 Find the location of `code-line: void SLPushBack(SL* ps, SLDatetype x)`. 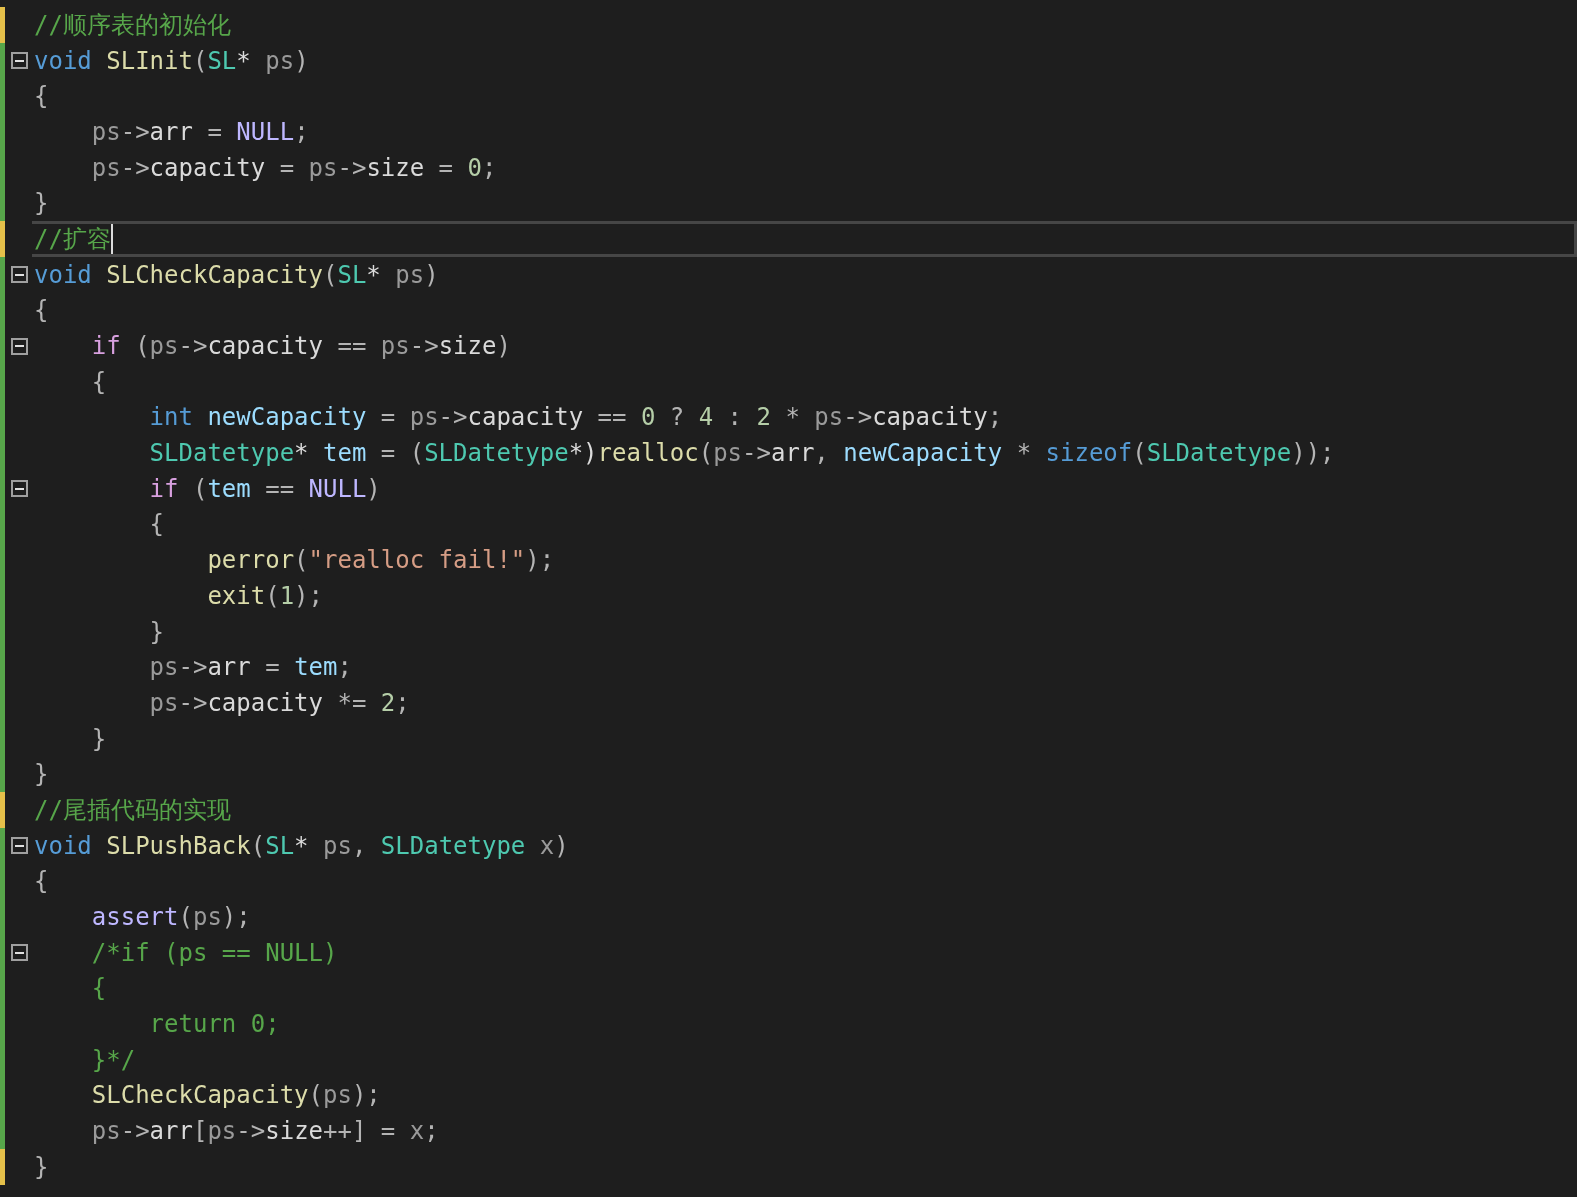

code-line: void SLPushBack(SL* ps, SLDatetype x) is located at coordinates (301, 845).